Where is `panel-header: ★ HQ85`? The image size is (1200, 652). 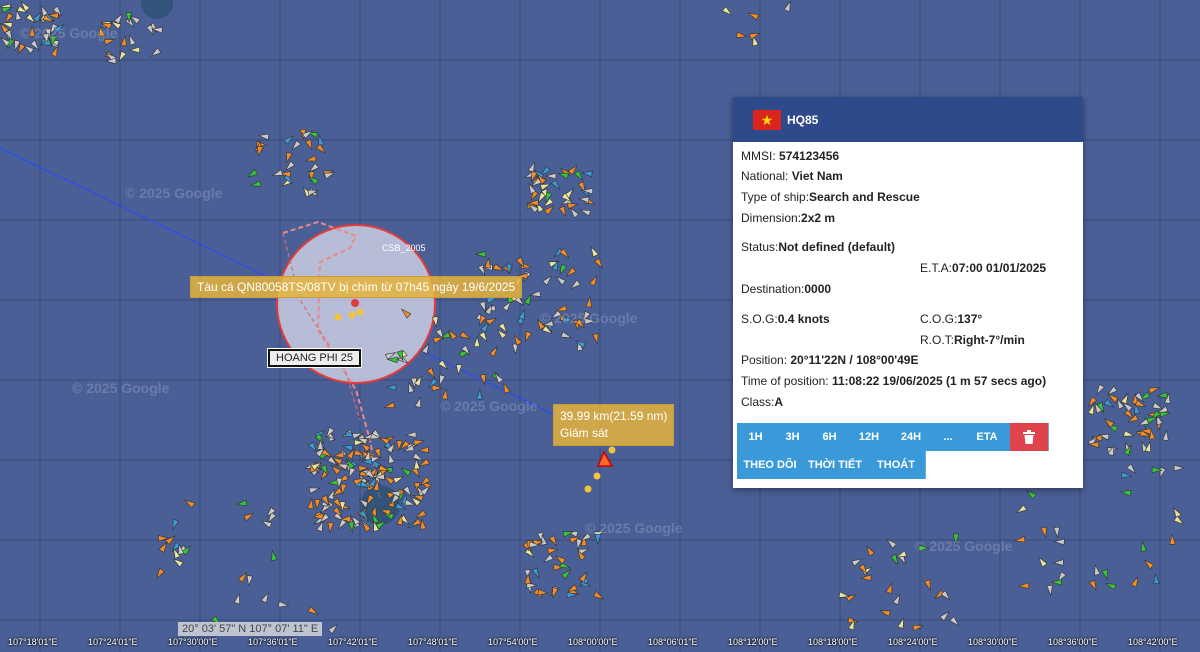
panel-header: ★ HQ85 is located at coordinates (908, 119).